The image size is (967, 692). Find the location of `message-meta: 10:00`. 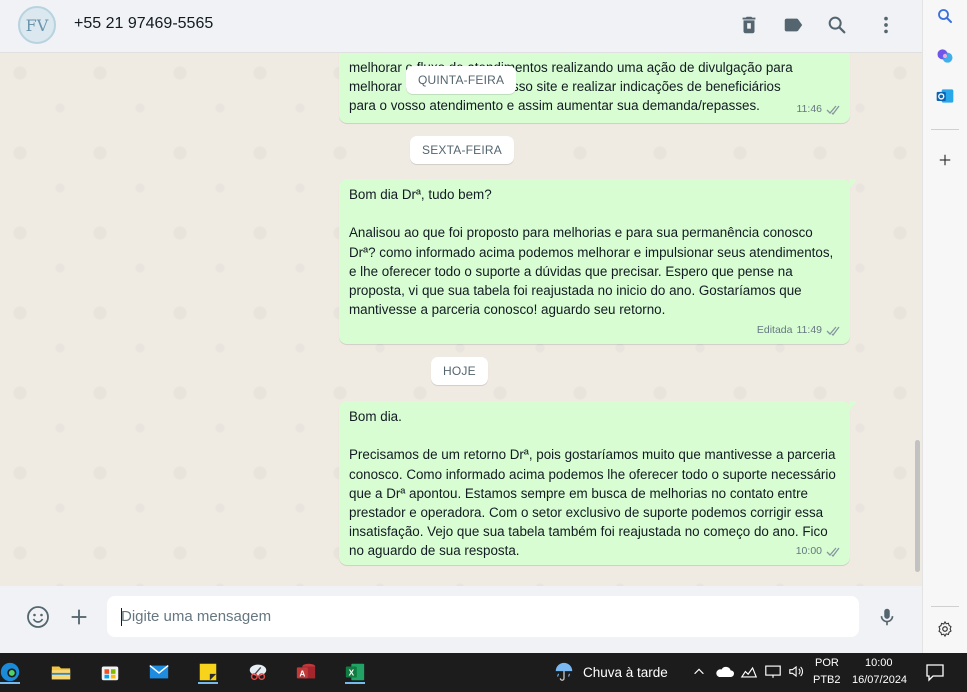

message-meta: 10:00 is located at coordinates (819, 551).